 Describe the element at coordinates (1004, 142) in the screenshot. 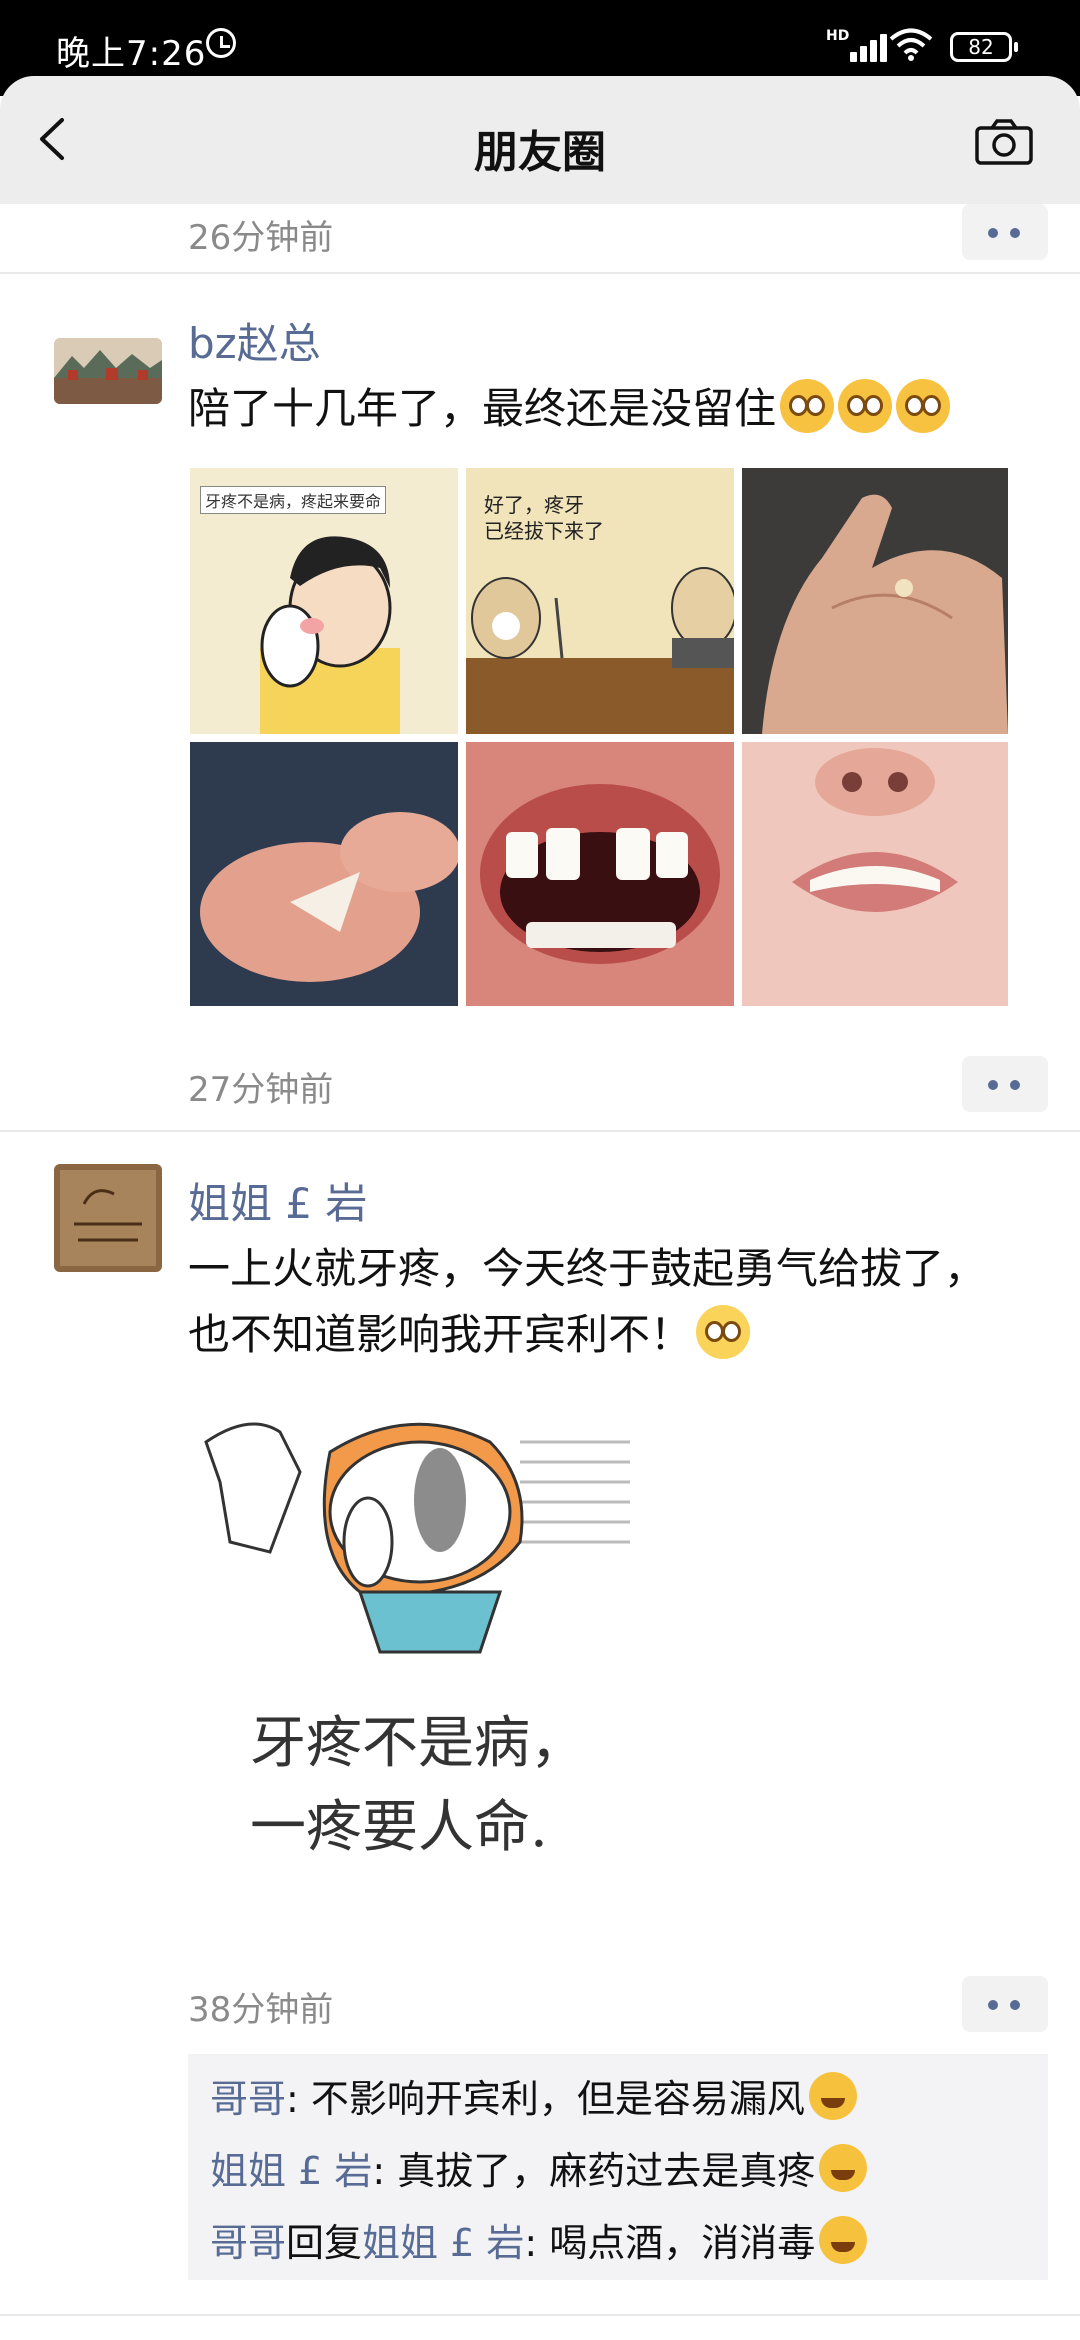

I see `camera-icon` at that location.